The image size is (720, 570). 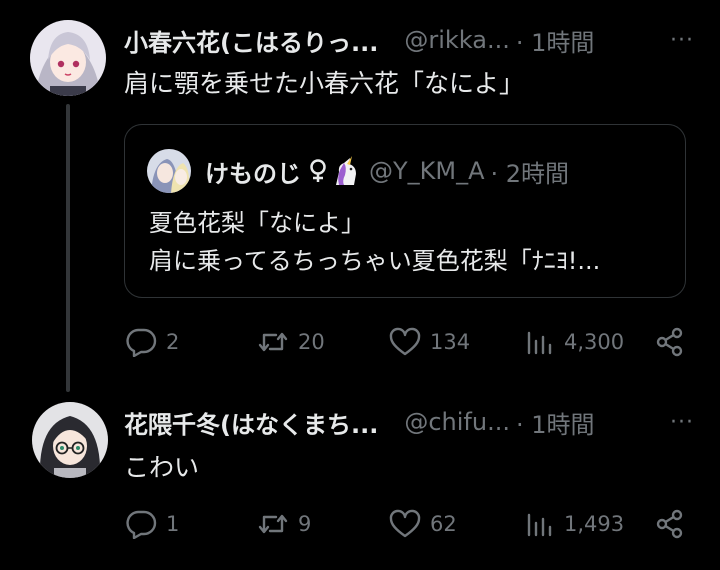 I want to click on reply-button: 1, so click(x=151, y=524).